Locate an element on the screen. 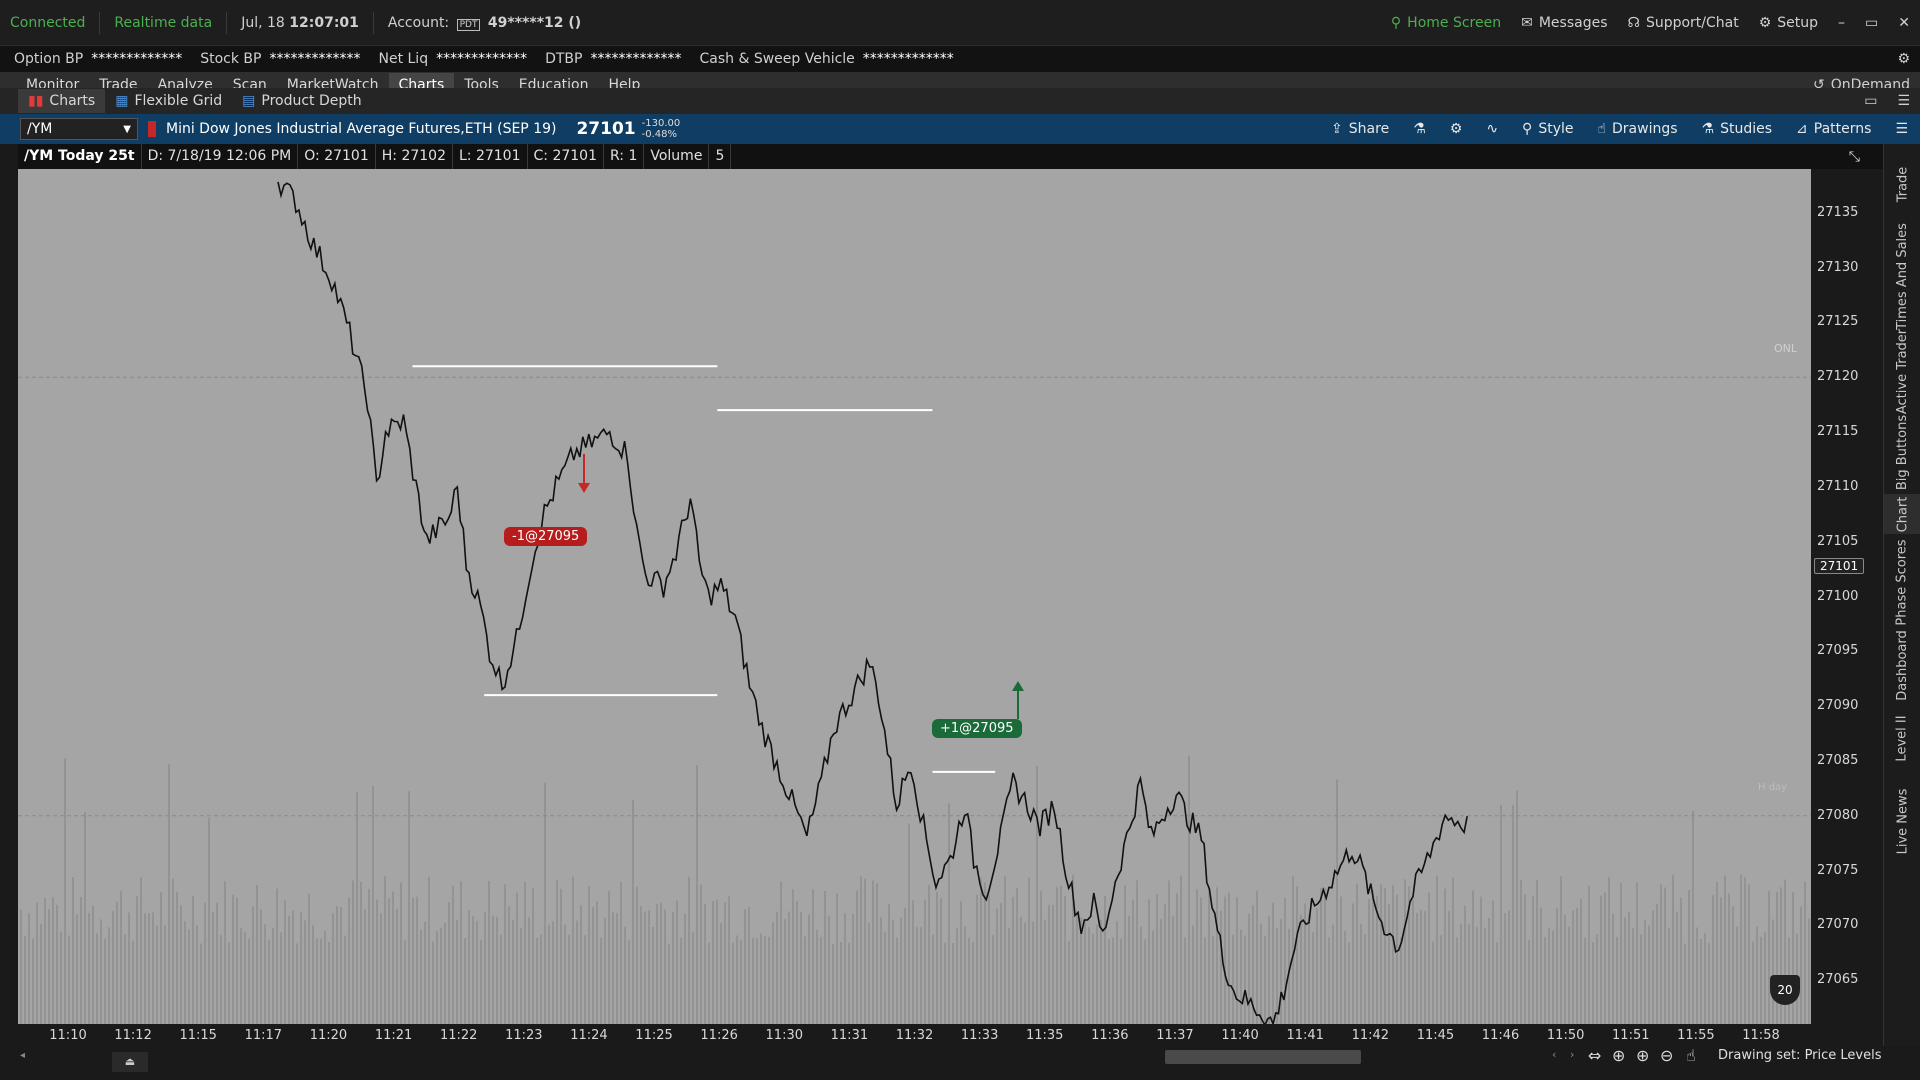  flask-button: ⚗ is located at coordinates (1419, 129).